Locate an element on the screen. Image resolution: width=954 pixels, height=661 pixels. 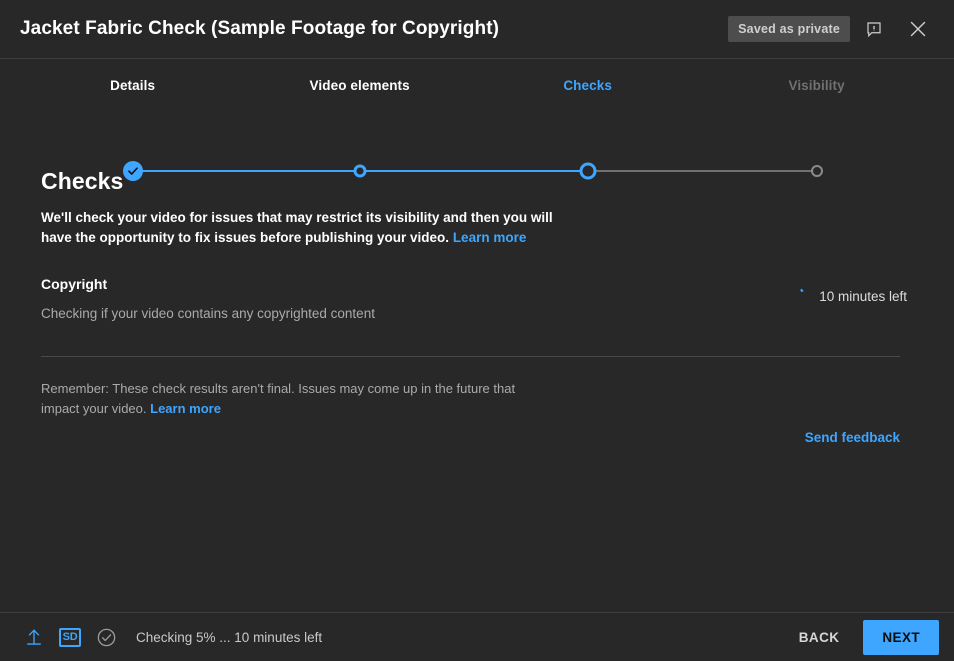
step-label-checks: Checks is located at coordinates (587, 85).